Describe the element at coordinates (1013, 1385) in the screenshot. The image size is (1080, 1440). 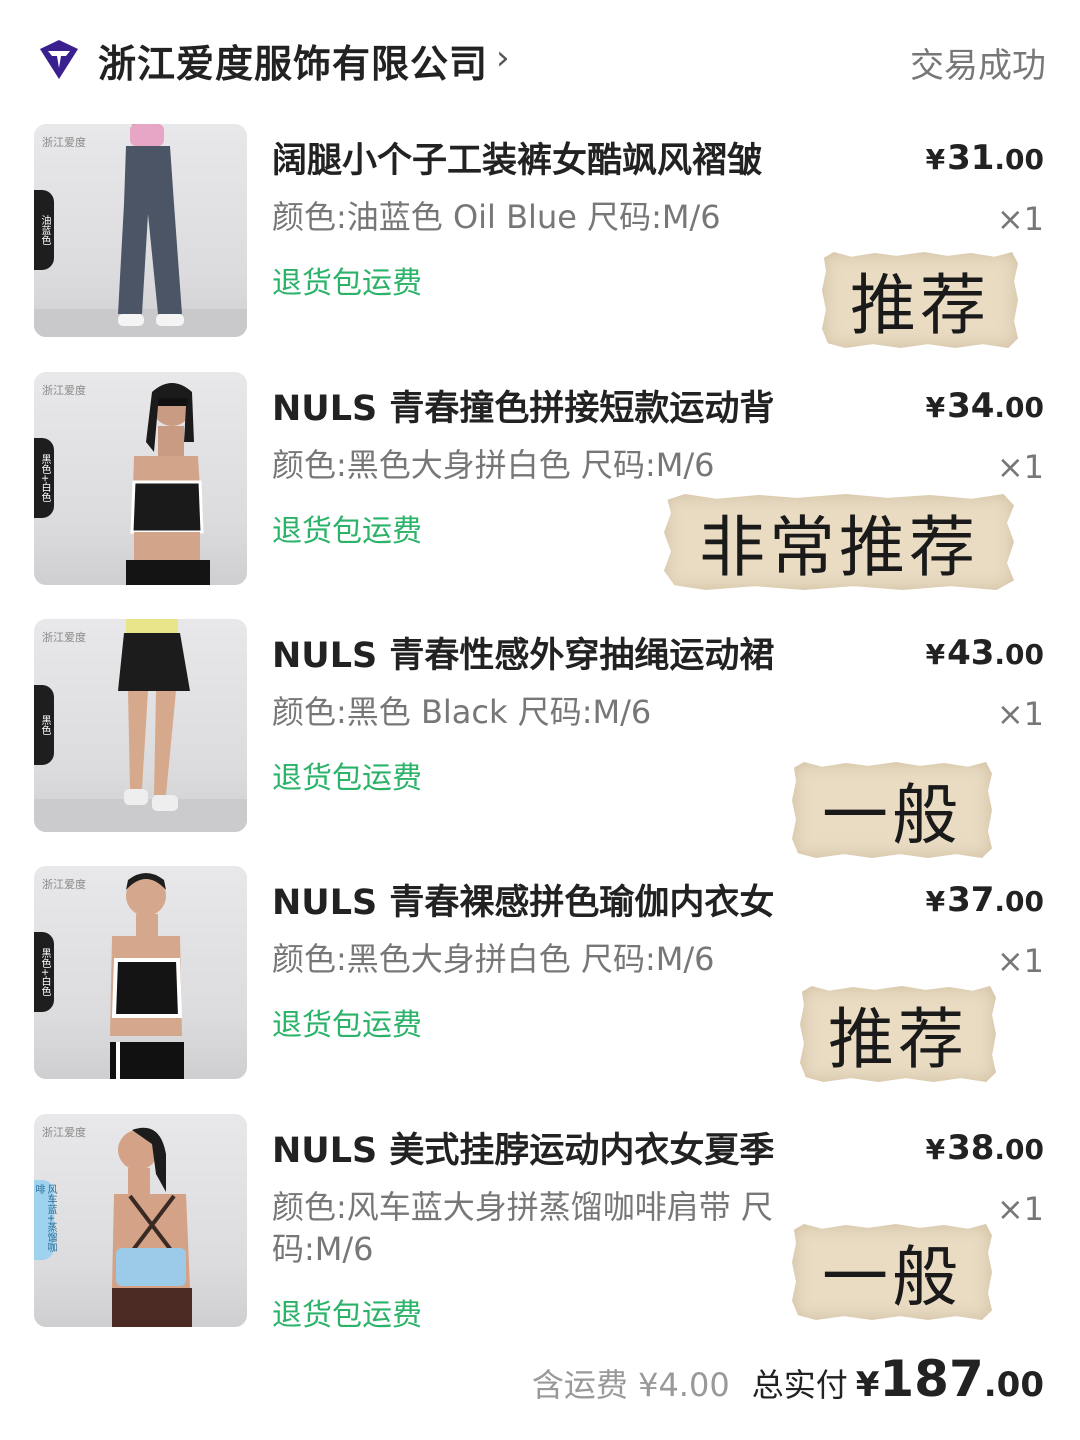
I see `total-amount-decimal: .00` at that location.